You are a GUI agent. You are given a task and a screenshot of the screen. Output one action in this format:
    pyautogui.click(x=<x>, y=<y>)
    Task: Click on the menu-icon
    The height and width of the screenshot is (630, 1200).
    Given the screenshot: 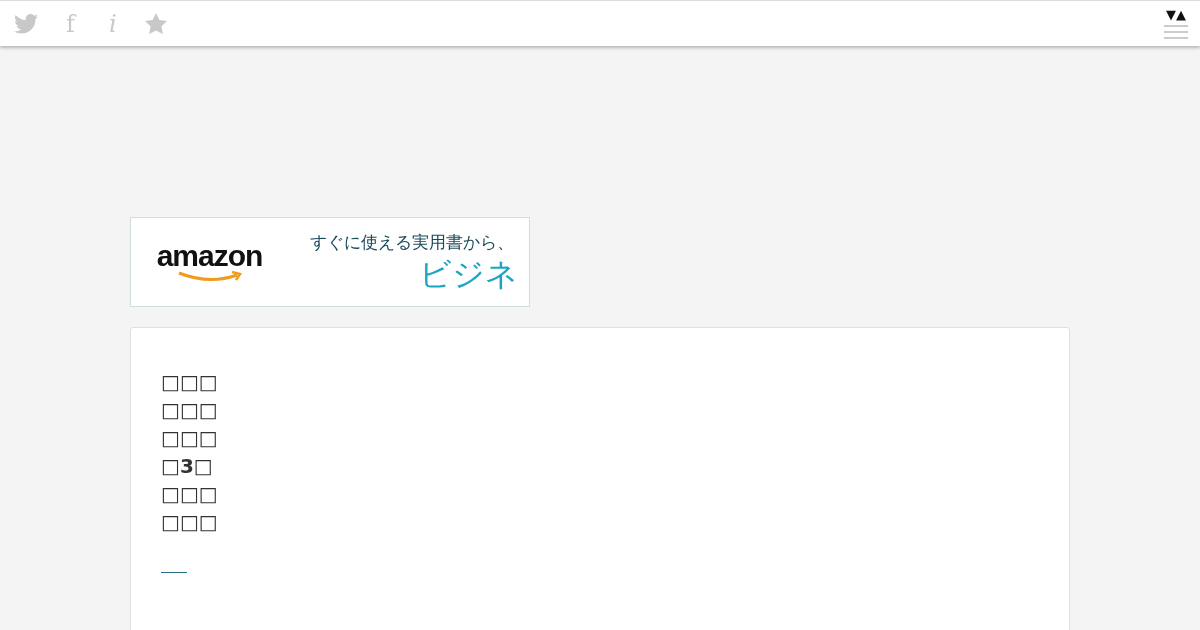 What is the action you would take?
    pyautogui.click(x=1176, y=31)
    